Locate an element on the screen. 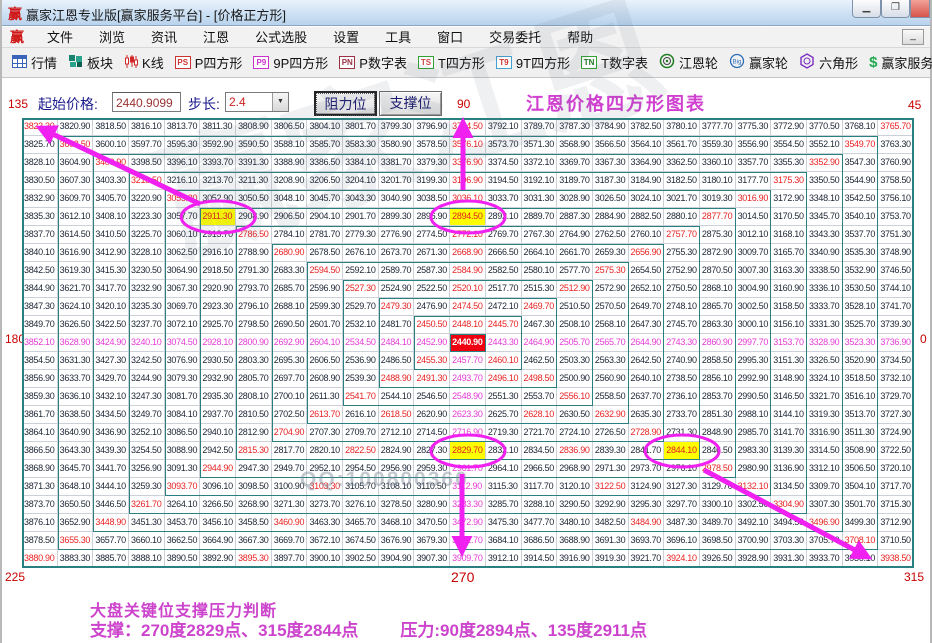 The width and height of the screenshot is (932, 643). grid-cell: 3782.50 is located at coordinates (646, 127).